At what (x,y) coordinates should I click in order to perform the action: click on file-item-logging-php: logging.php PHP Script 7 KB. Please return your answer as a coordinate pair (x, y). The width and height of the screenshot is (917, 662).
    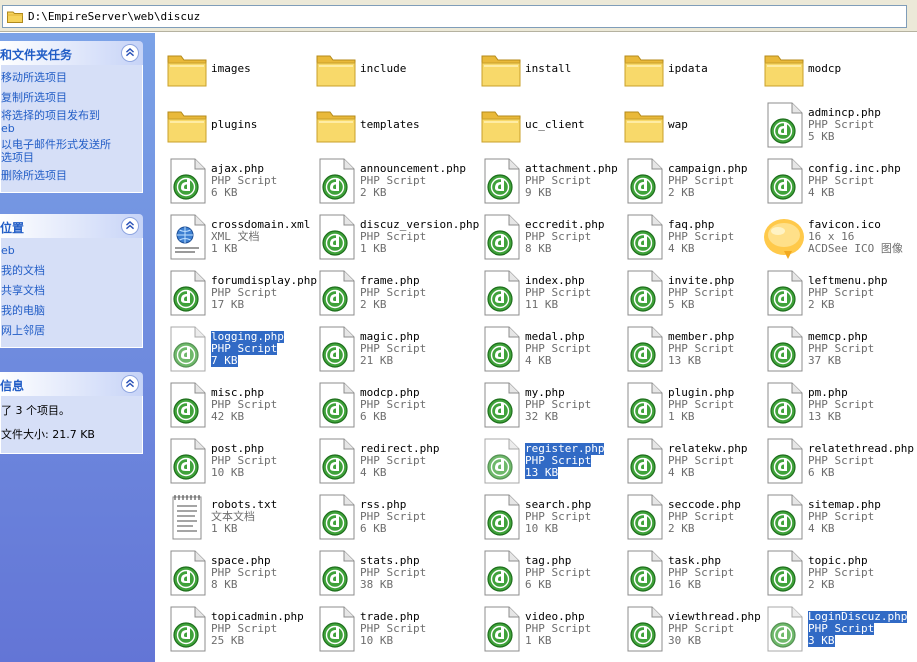
    Looking at the image, I should click on (234, 349).